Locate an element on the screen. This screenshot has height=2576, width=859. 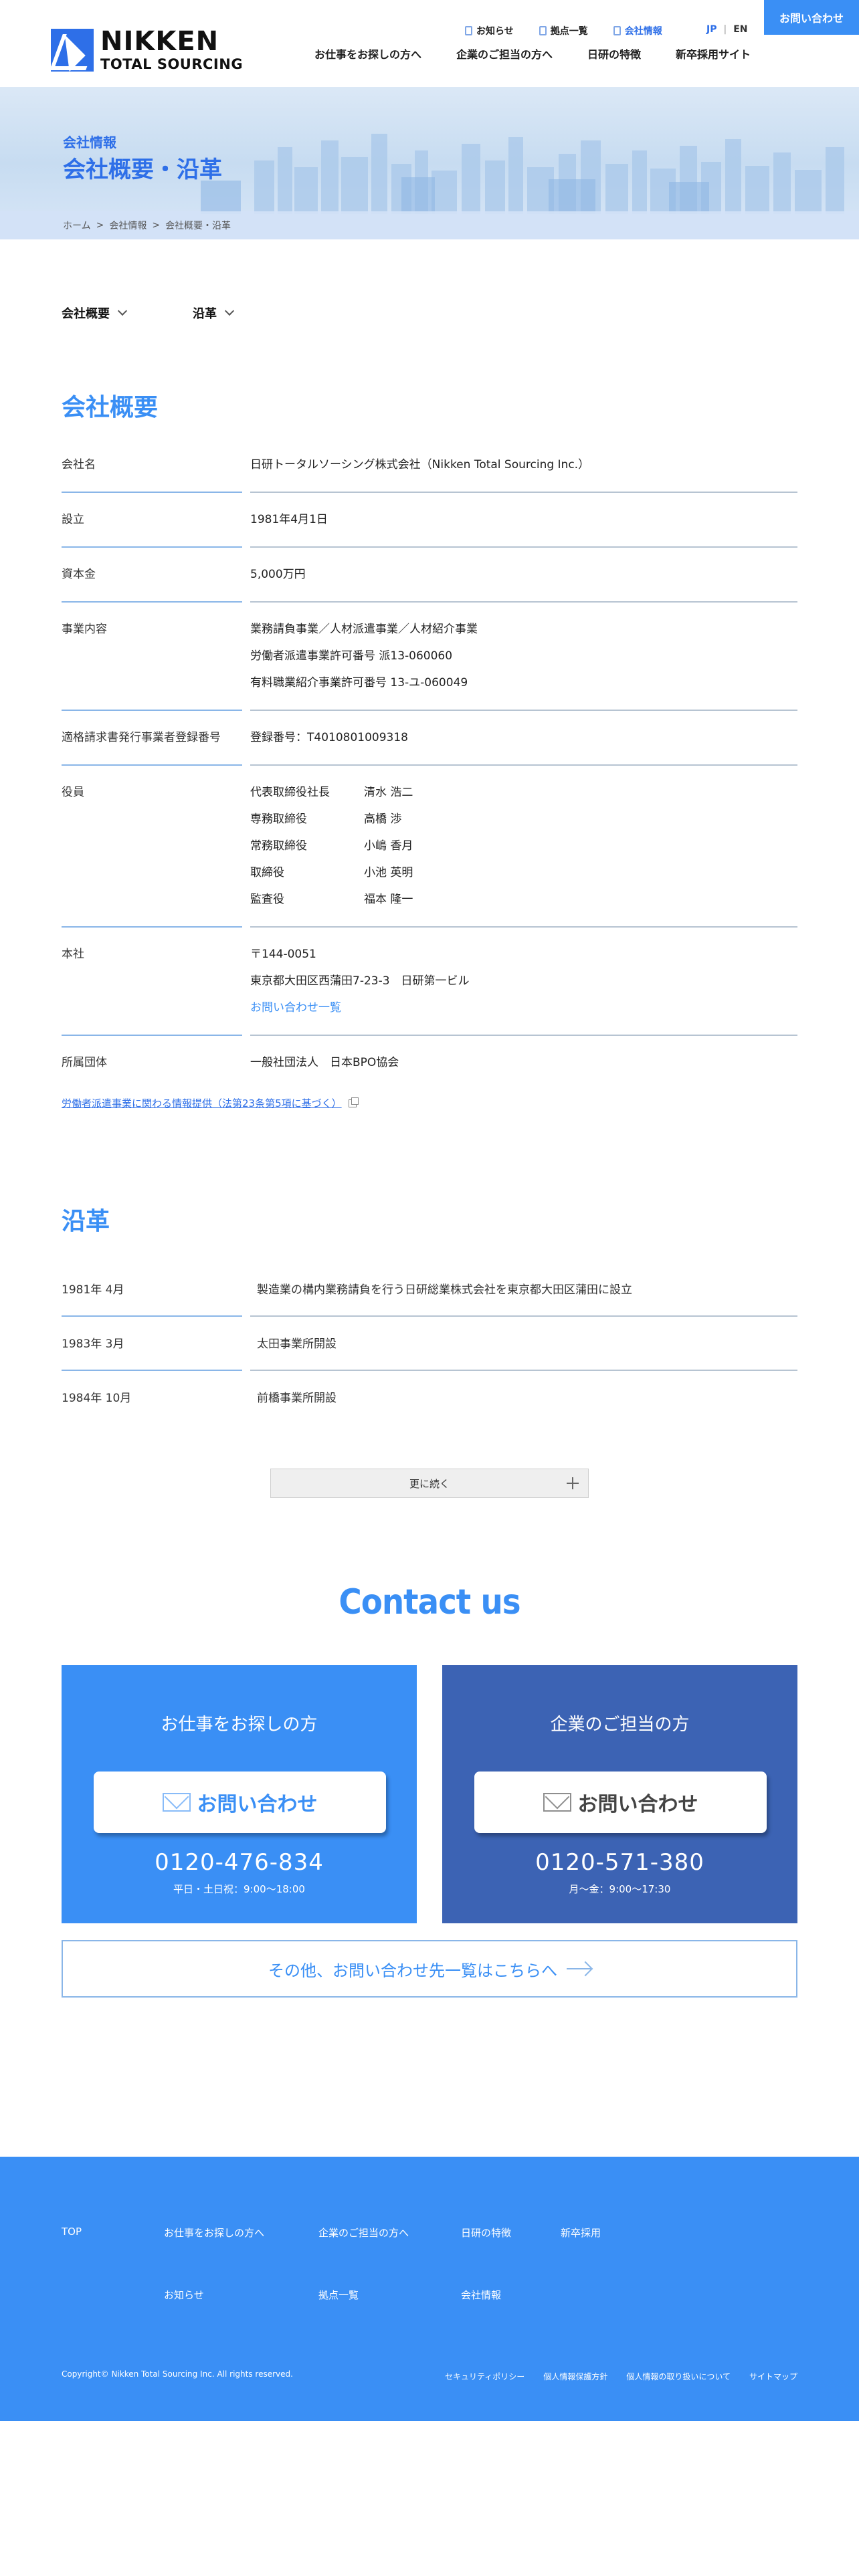
table-row: 資本金 5,000万円 is located at coordinates (429, 575).